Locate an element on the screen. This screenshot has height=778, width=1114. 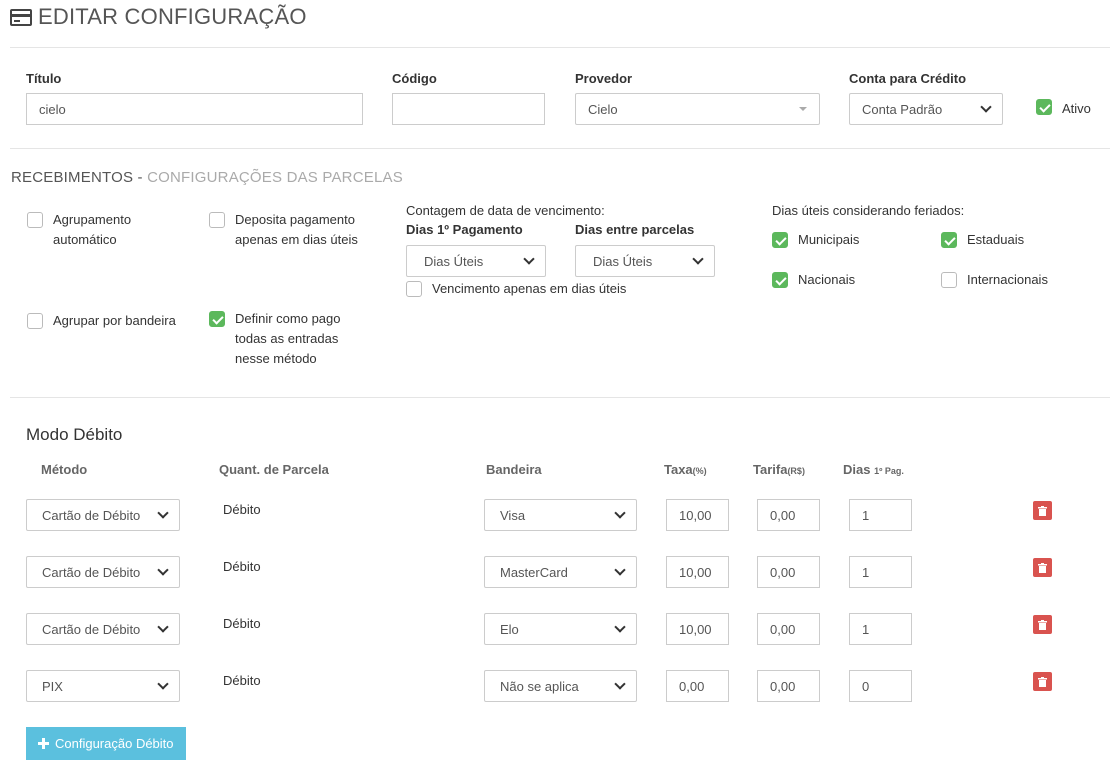
bandeira-select: MasterCard is located at coordinates (560, 572).